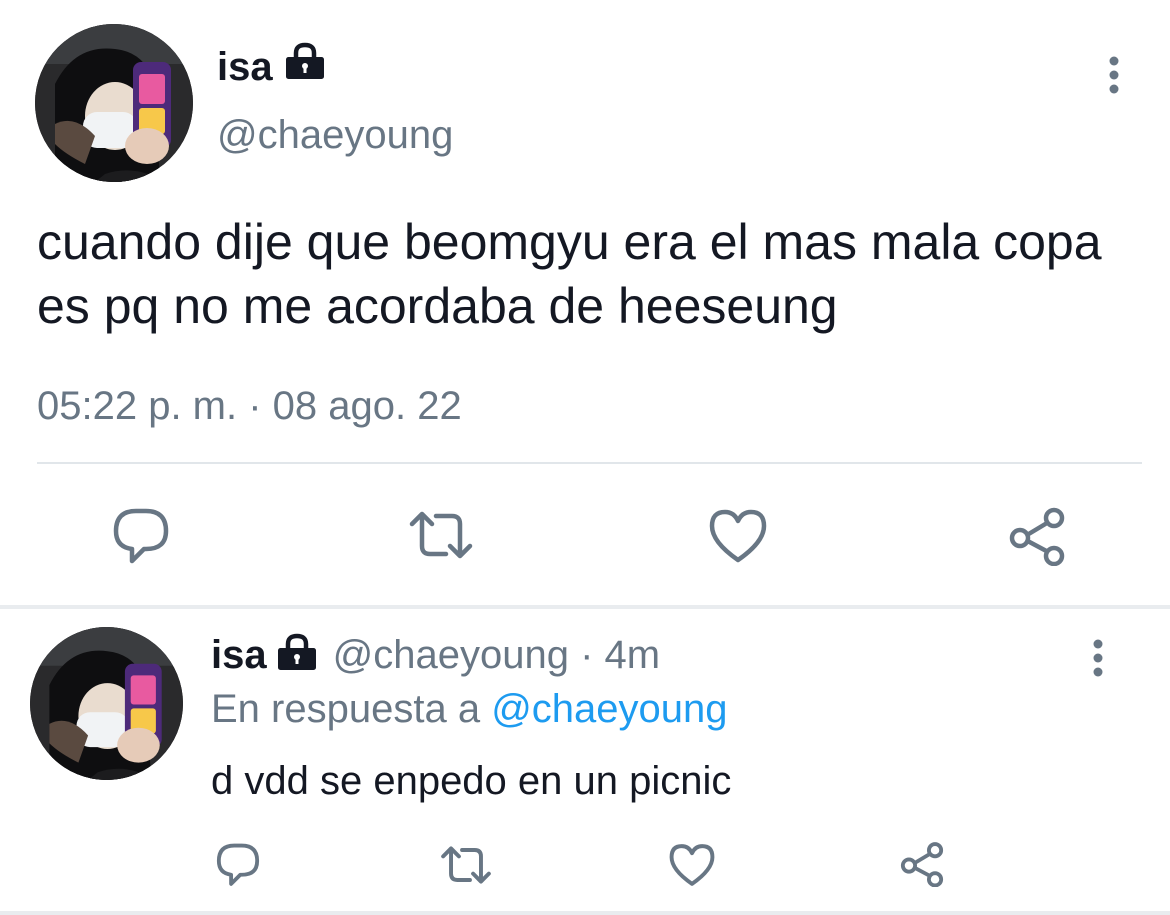 Image resolution: width=1170 pixels, height=915 pixels. Describe the element at coordinates (585, 913) in the screenshot. I see `tweet-separator` at that location.